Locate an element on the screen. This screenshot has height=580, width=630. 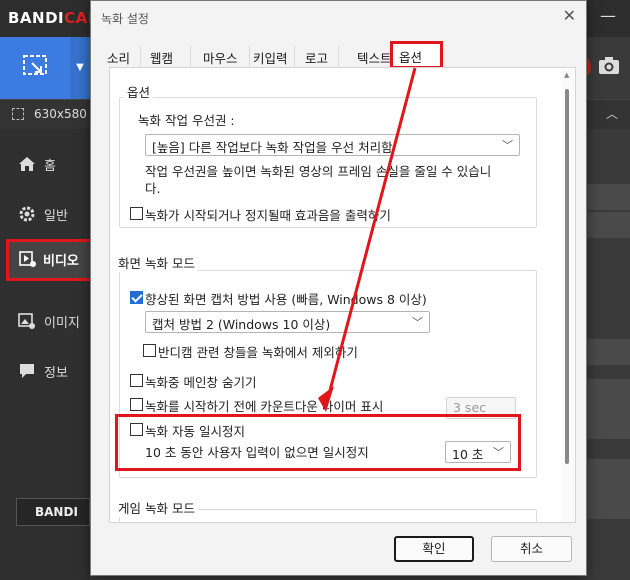
priority-select: [높음] 다른 작업보다 녹화 작업을 우선 처리함 ﹀ is located at coordinates (332, 145).